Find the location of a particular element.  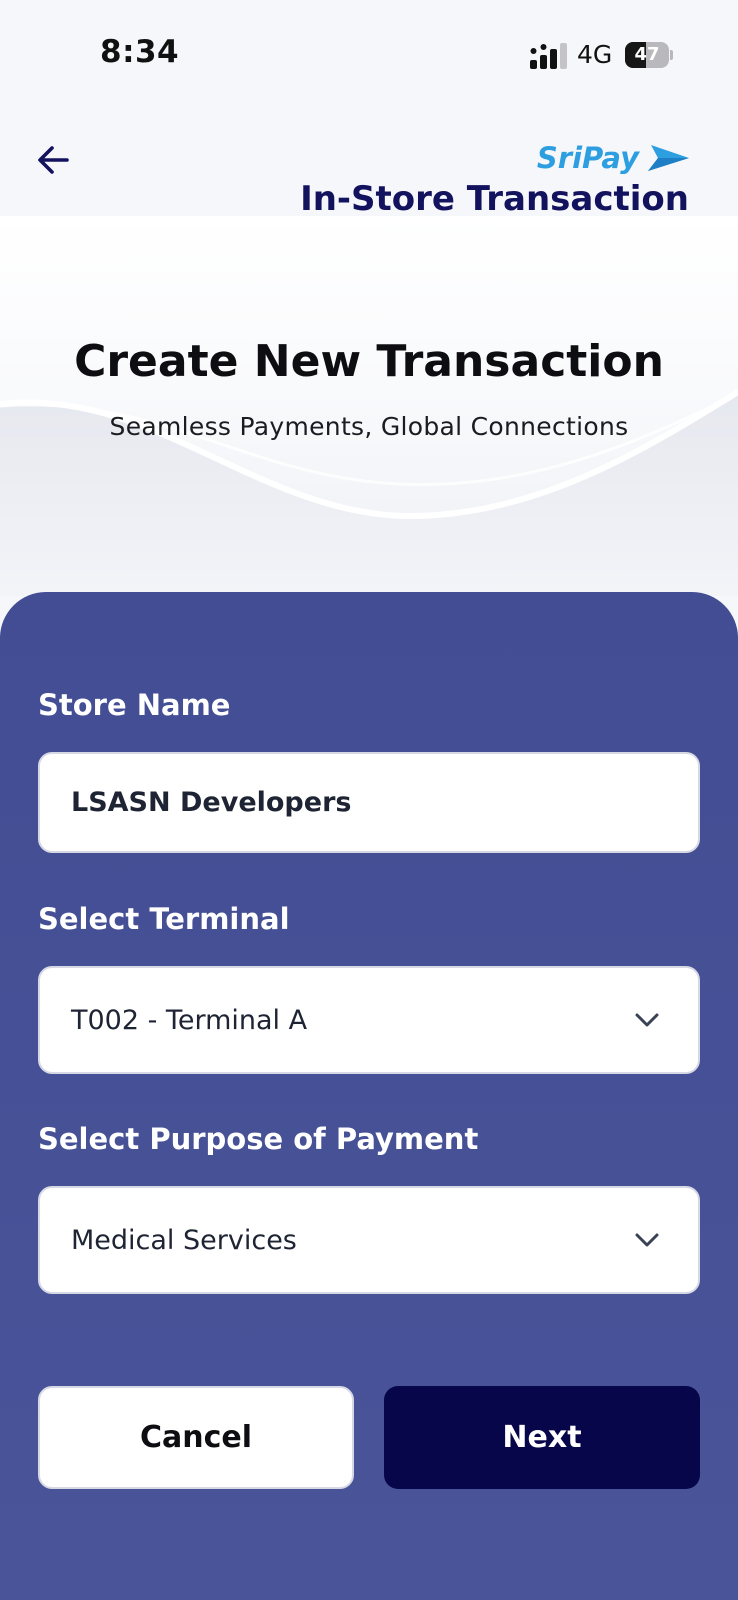

hero-subtitle: Seamless Payments, Global Connections is located at coordinates (369, 426).